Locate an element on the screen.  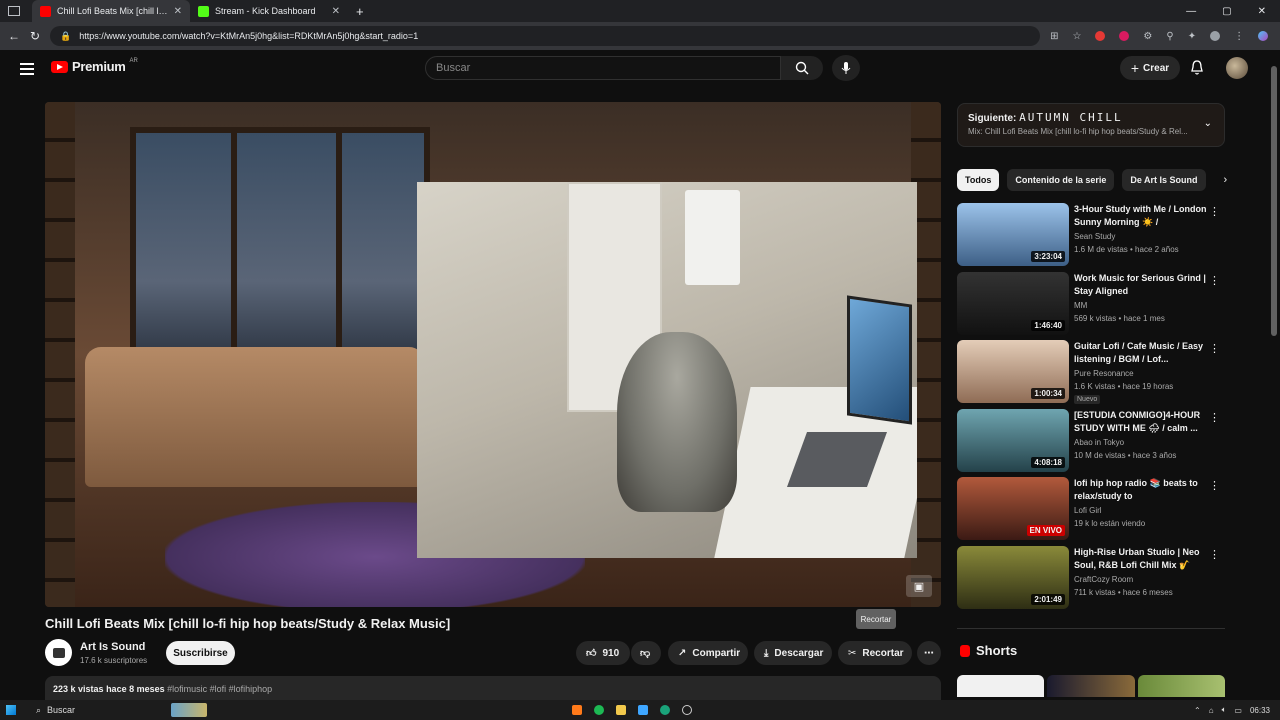
create-button: + Crear is located at coordinates (1150, 68).